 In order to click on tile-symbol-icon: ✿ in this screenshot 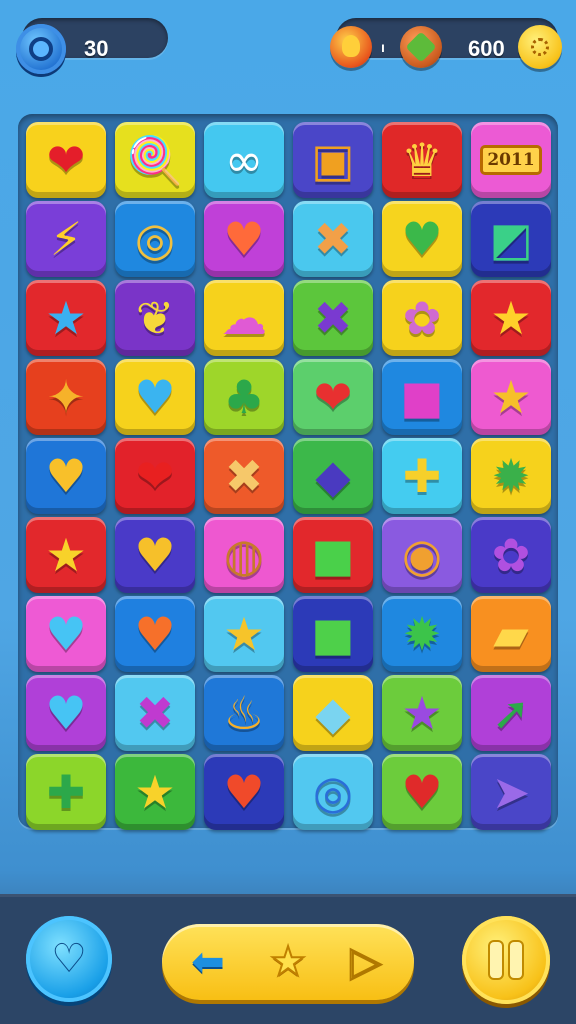, I will do `click(511, 555)`.